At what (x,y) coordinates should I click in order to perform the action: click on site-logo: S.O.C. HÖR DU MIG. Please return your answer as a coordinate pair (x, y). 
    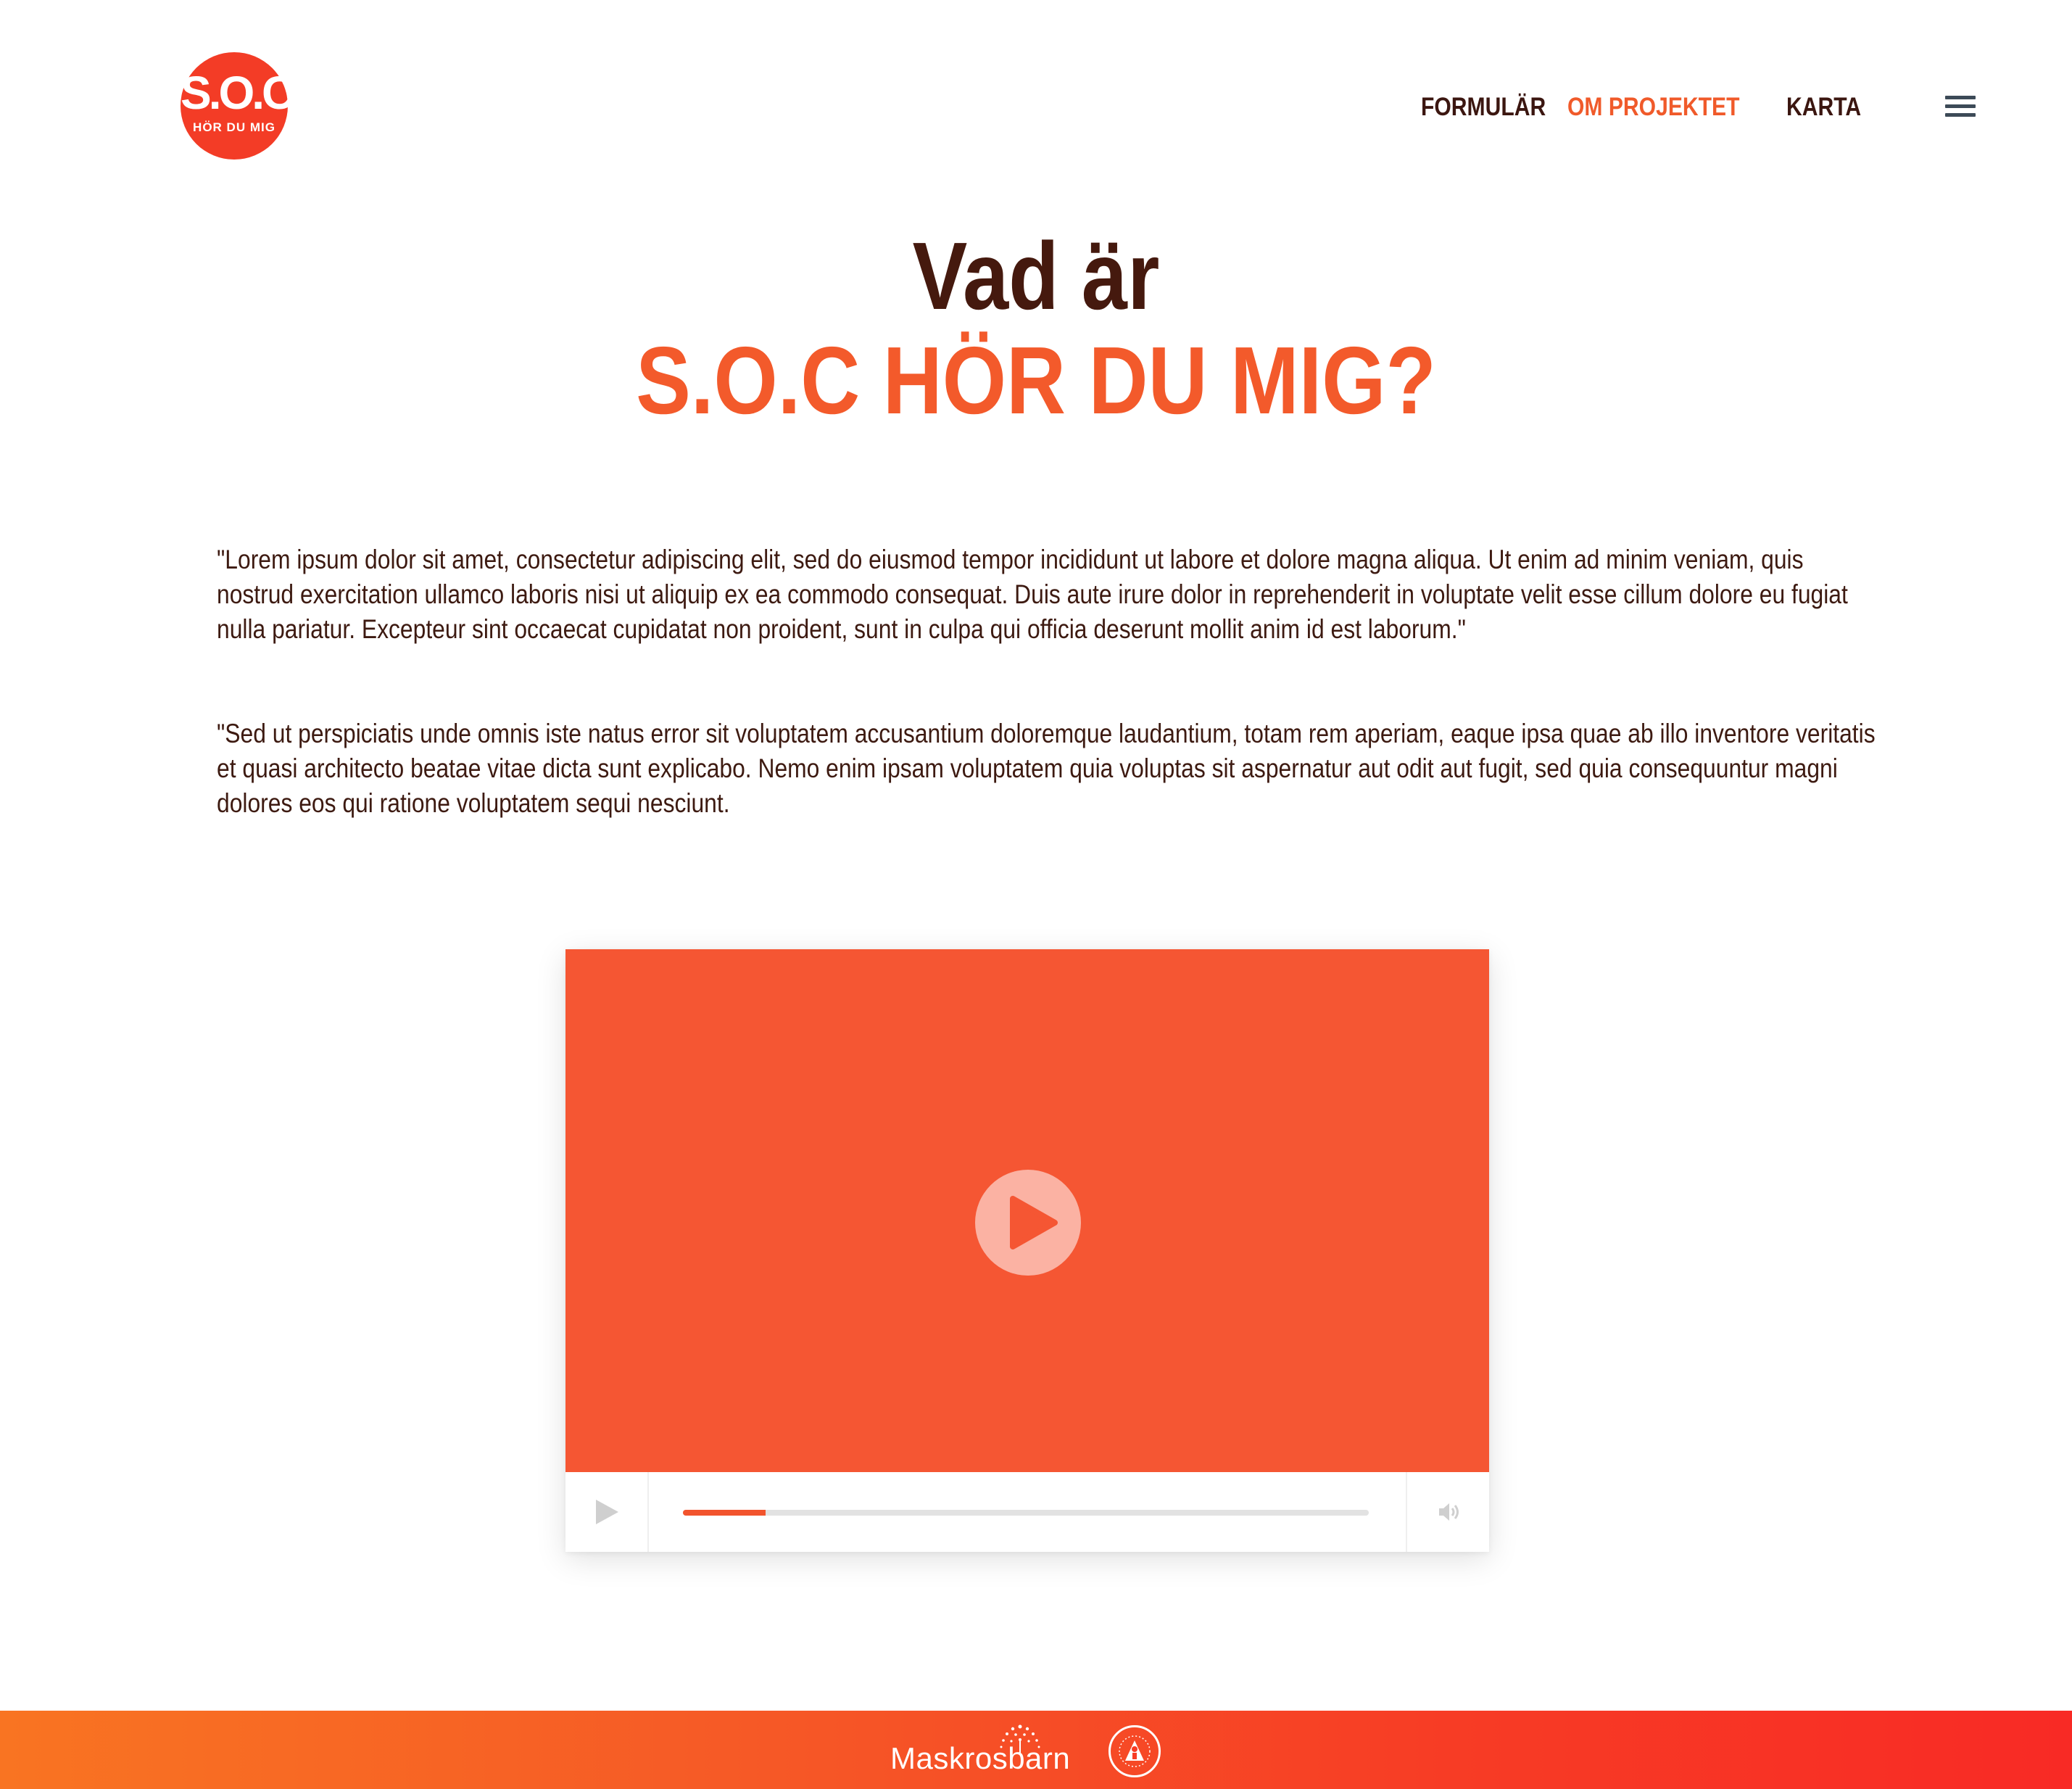
    Looking at the image, I should click on (243, 106).